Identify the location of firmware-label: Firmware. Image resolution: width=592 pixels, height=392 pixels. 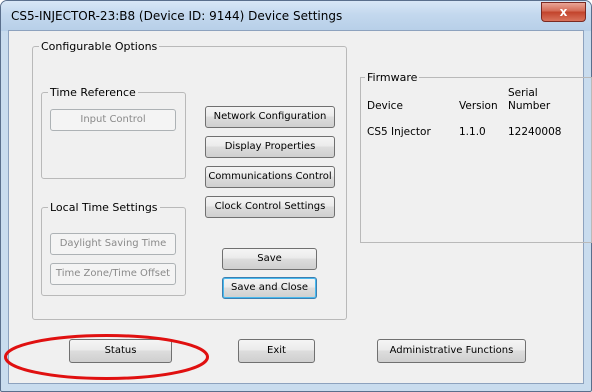
(392, 77).